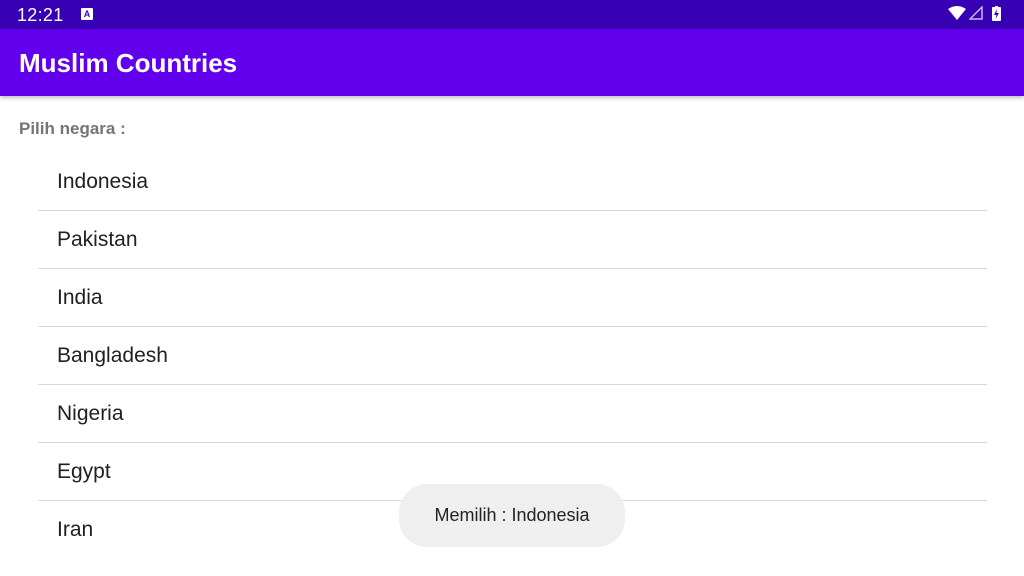 The width and height of the screenshot is (1024, 576). I want to click on battery-charging-icon, so click(996, 13).